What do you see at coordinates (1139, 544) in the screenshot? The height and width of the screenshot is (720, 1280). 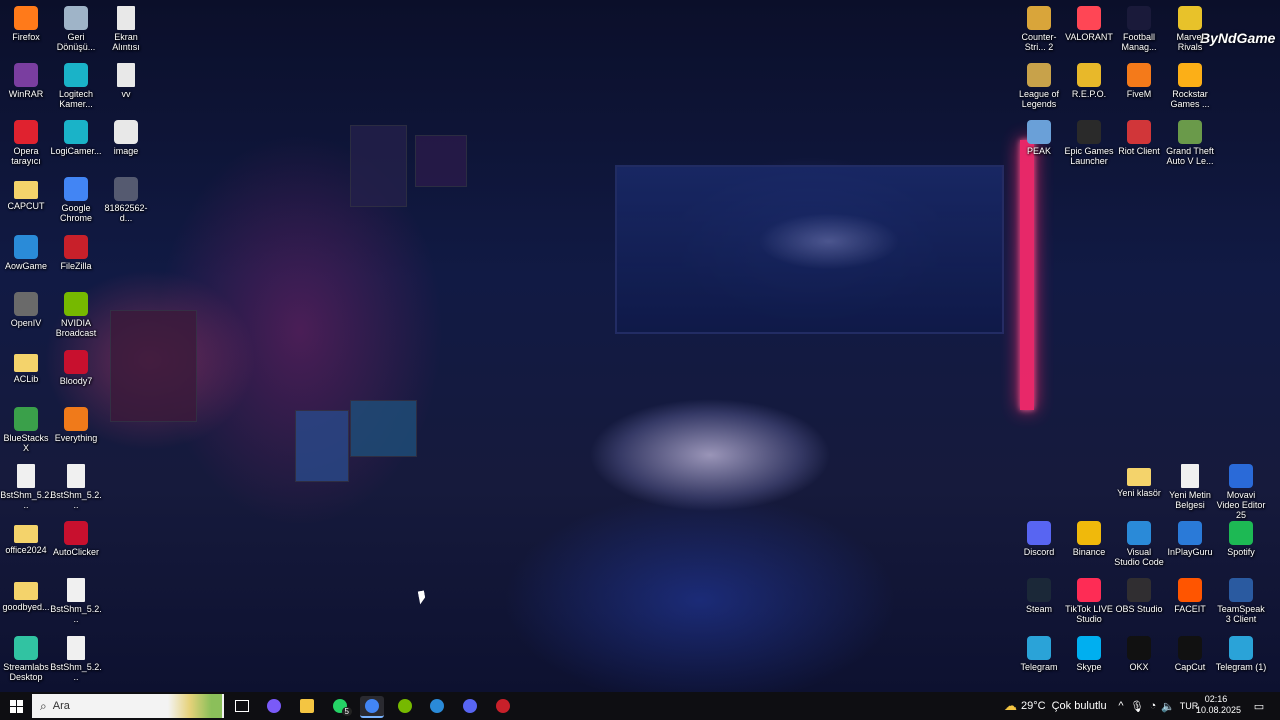 I see `desktop-icon: Visual Studio Code` at bounding box center [1139, 544].